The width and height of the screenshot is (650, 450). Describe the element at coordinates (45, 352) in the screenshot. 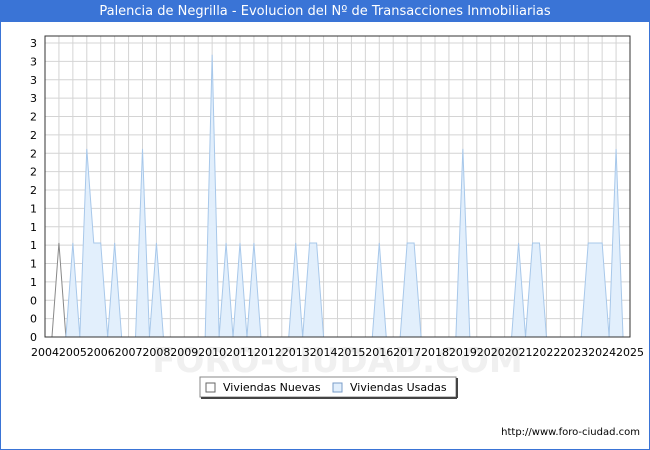

I see `x-tick-label: 2004` at that location.